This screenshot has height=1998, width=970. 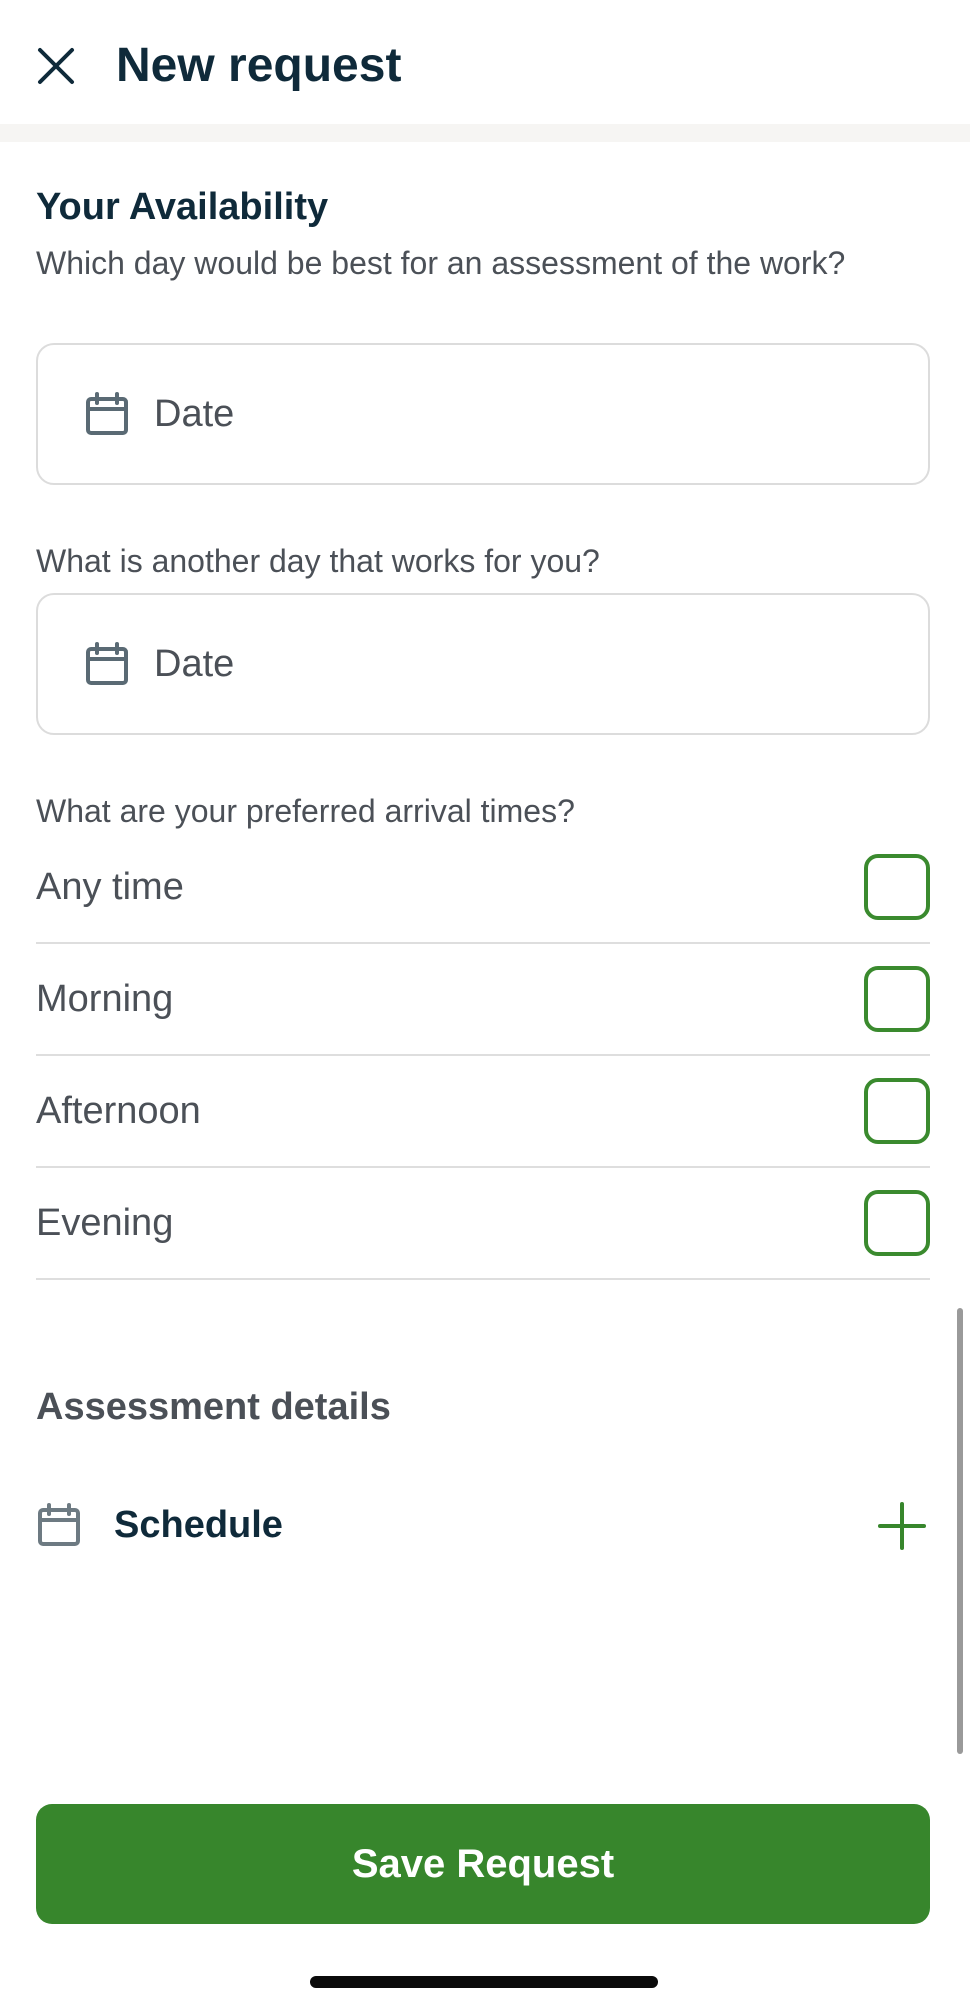 I want to click on assessment-details-title: Assessment details, so click(x=213, y=1407).